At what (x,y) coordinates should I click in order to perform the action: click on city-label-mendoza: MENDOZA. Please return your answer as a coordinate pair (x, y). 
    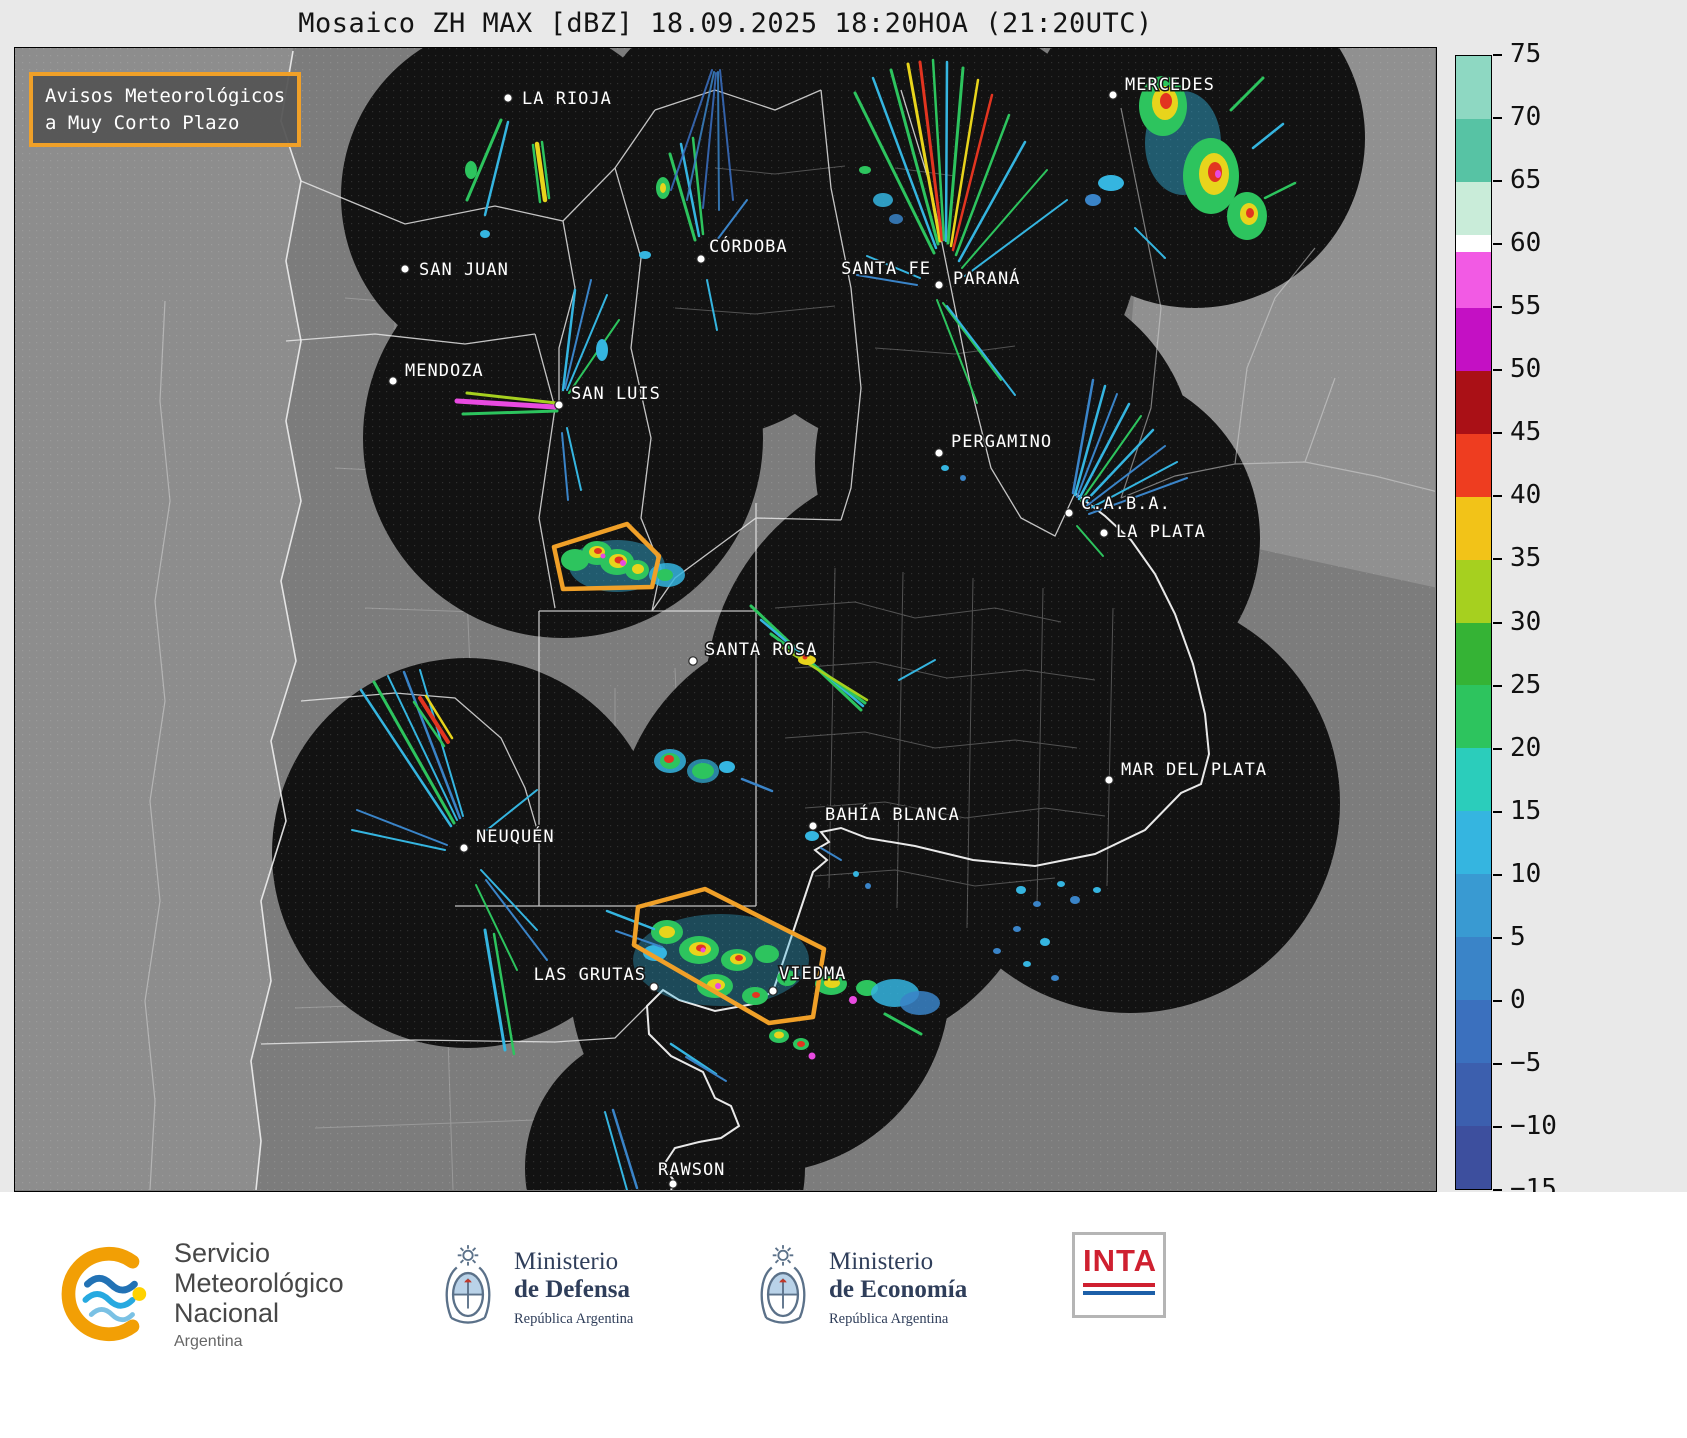
    Looking at the image, I should click on (444, 371).